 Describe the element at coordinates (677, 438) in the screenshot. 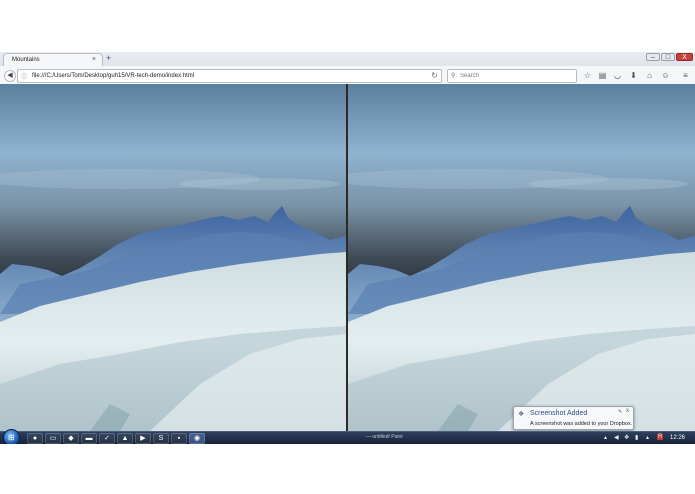

I see `clock: 12:26` at that location.